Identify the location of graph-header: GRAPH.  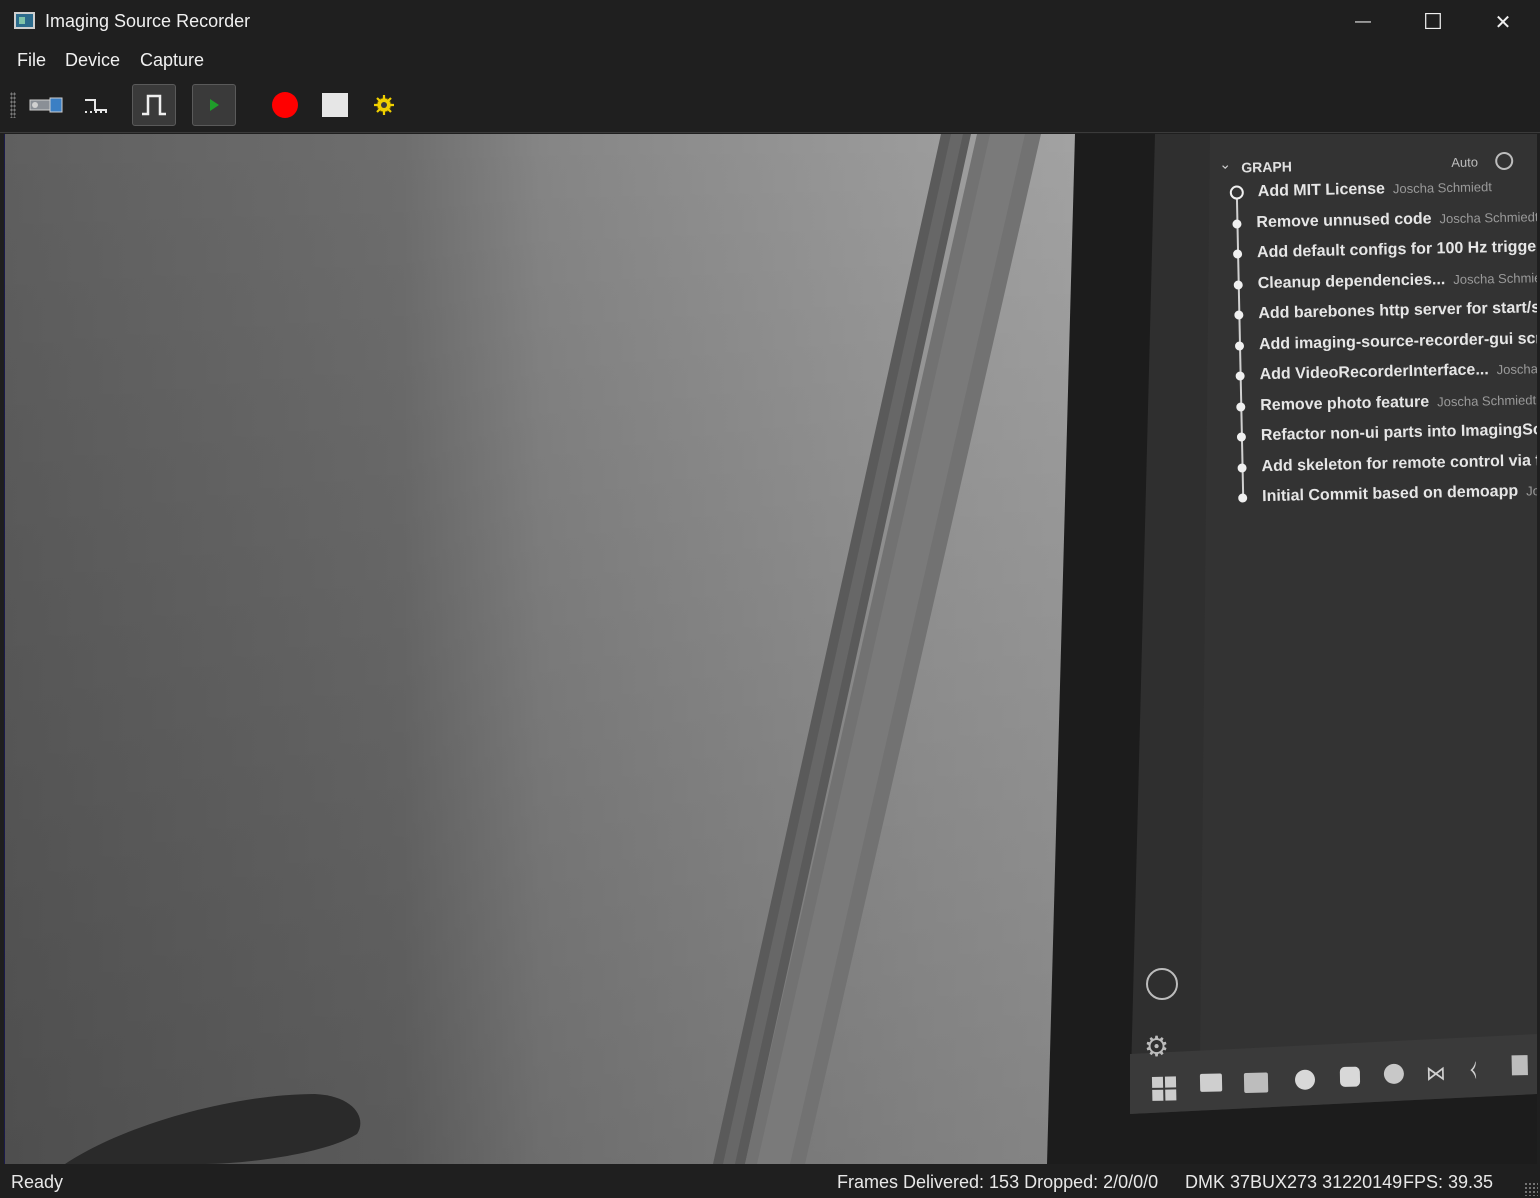
(1267, 167).